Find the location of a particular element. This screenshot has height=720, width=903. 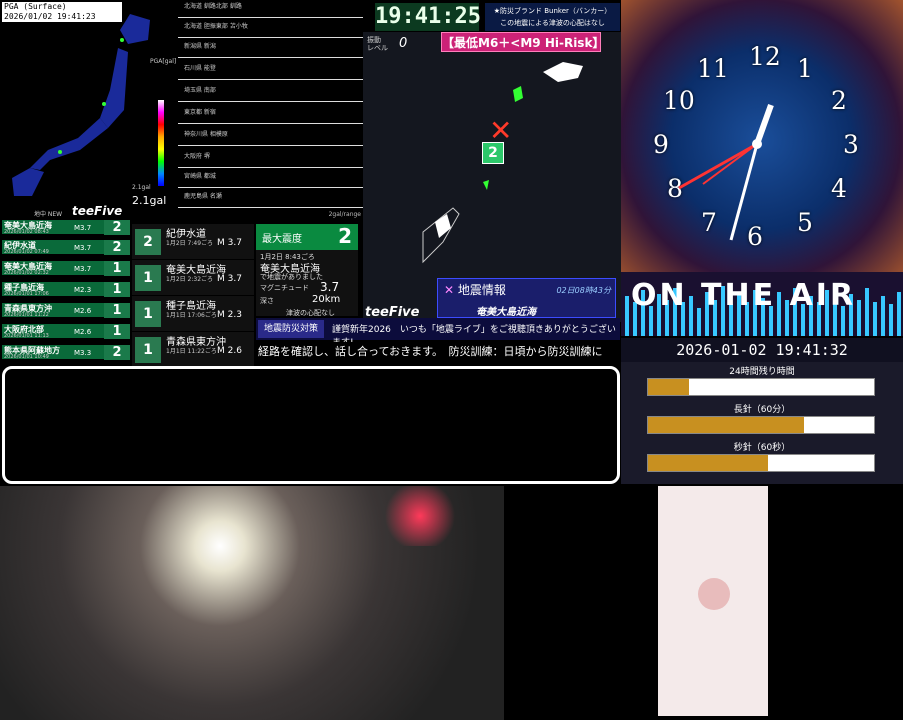

list-item: 青森県東方沖 2026/01/01 11:22 M2.6 1 is located at coordinates (66, 310).